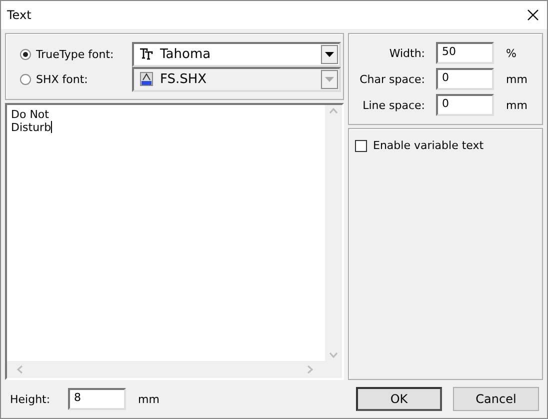  Describe the element at coordinates (25, 54) in the screenshot. I see `radio-button` at that location.